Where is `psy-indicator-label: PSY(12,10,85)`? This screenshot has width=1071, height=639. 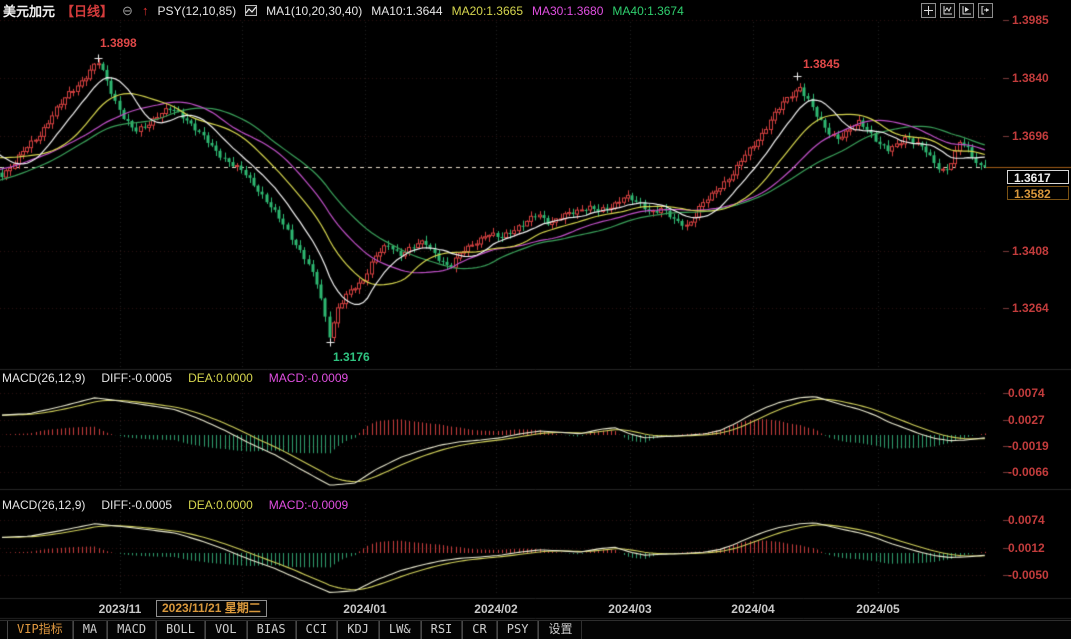 psy-indicator-label: PSY(12,10,85) is located at coordinates (196, 11).